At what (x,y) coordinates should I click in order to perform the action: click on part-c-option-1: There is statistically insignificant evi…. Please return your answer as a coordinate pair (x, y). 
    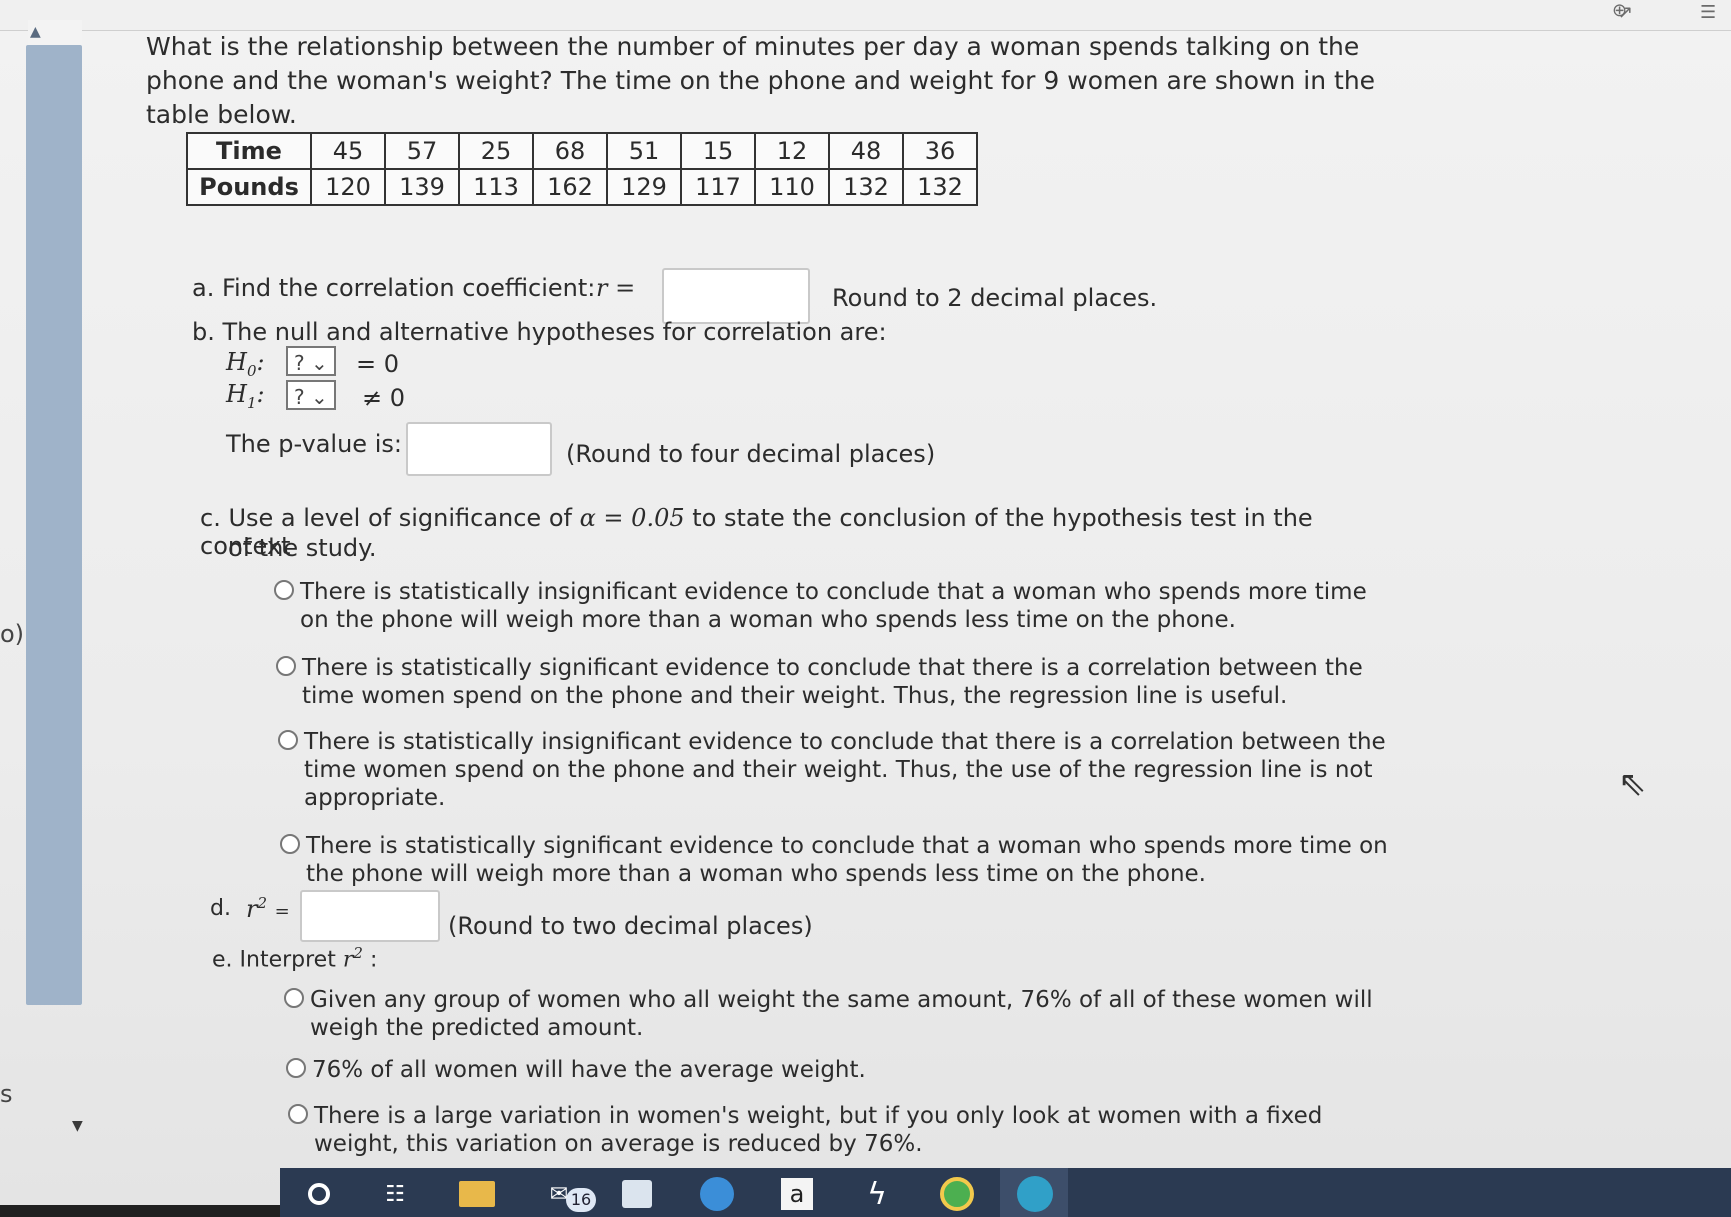
    Looking at the image, I should click on (833, 606).